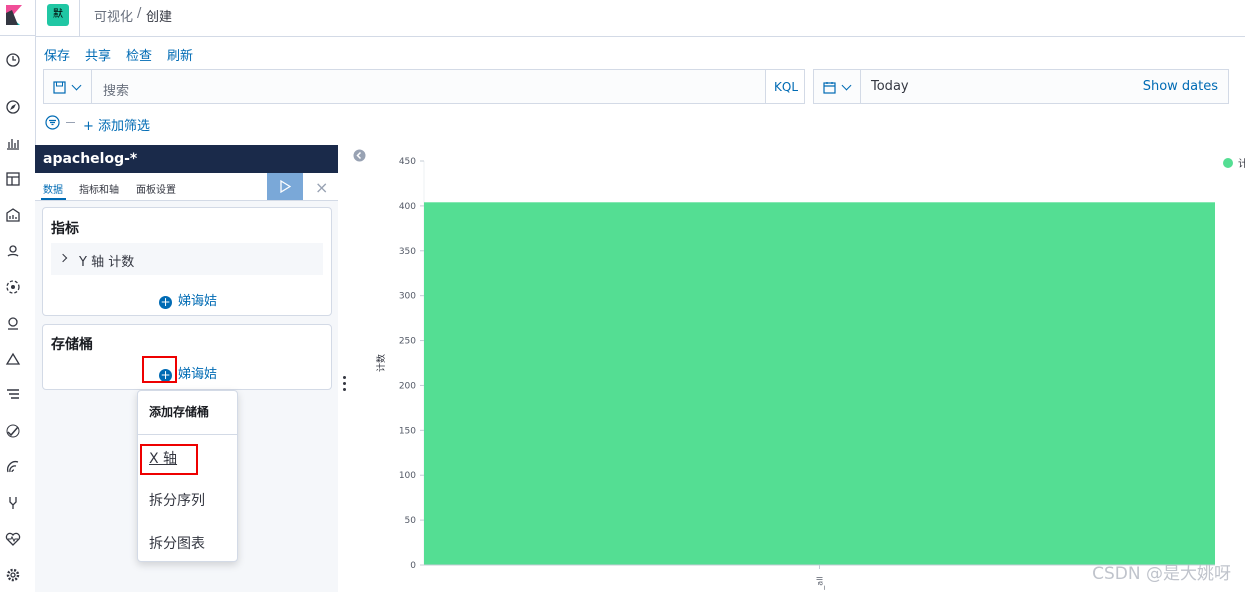 This screenshot has width=1245, height=596. What do you see at coordinates (52, 122) in the screenshot?
I see `filter-options-icon` at bounding box center [52, 122].